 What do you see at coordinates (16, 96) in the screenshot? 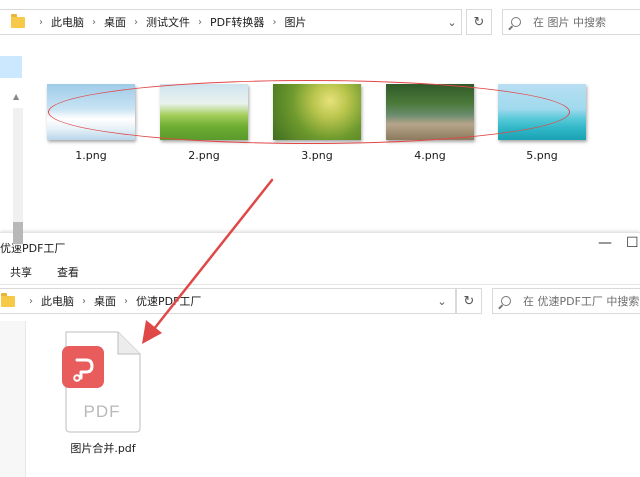
I see `scroll-up-arrow-icon: ▲` at bounding box center [16, 96].